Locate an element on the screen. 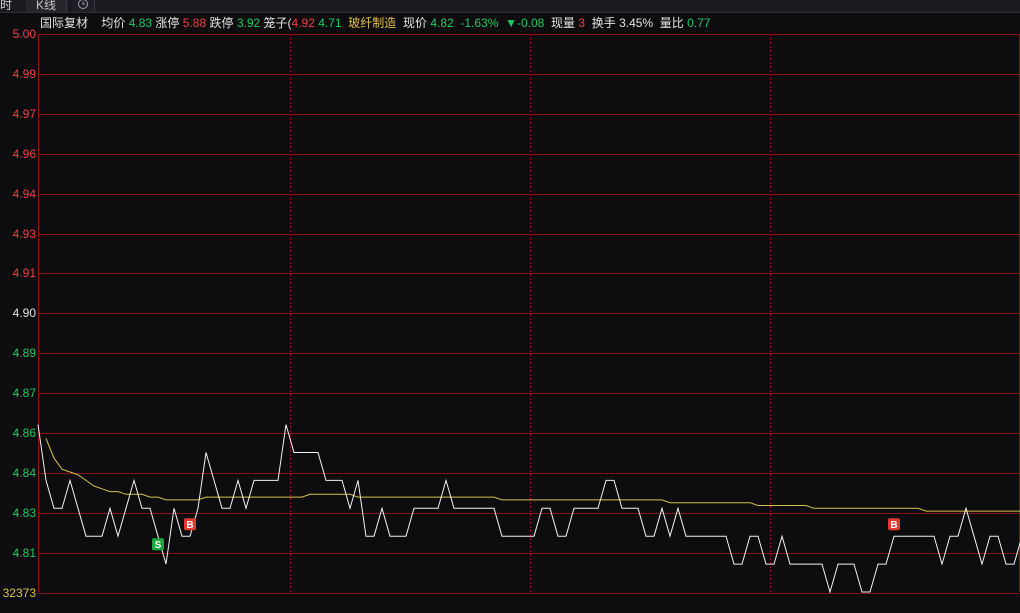  avg-price-line is located at coordinates (532, 475).